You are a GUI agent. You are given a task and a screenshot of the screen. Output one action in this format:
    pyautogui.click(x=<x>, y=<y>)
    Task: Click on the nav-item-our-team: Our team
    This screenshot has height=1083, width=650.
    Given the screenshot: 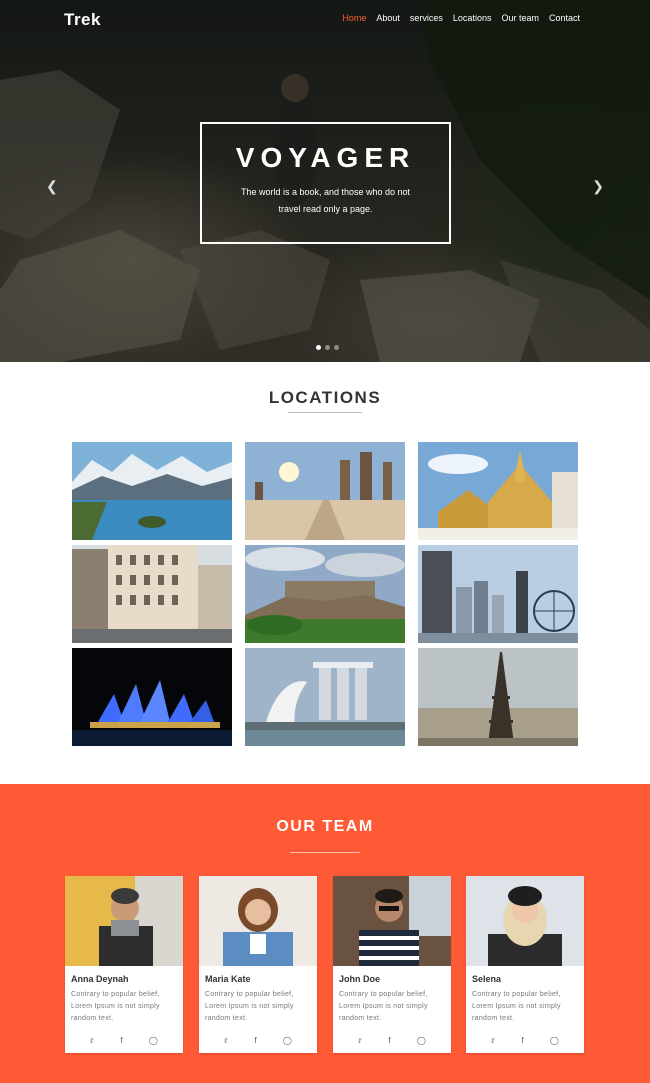 What is the action you would take?
    pyautogui.click(x=520, y=18)
    